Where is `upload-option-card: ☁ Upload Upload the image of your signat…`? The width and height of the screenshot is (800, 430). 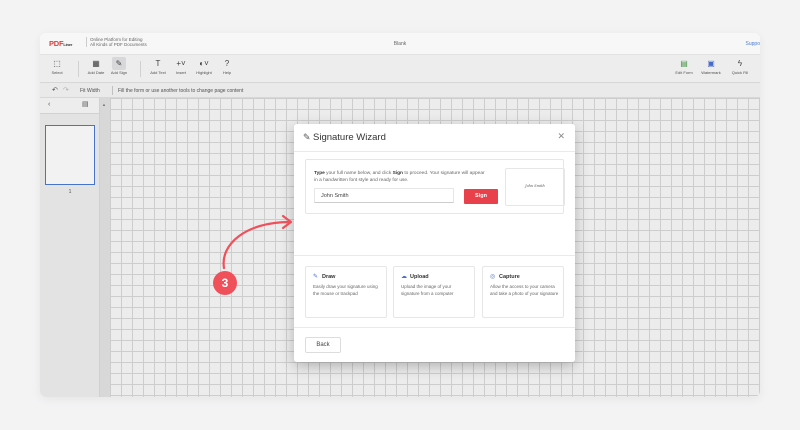 upload-option-card: ☁ Upload Upload the image of your signat… is located at coordinates (434, 292).